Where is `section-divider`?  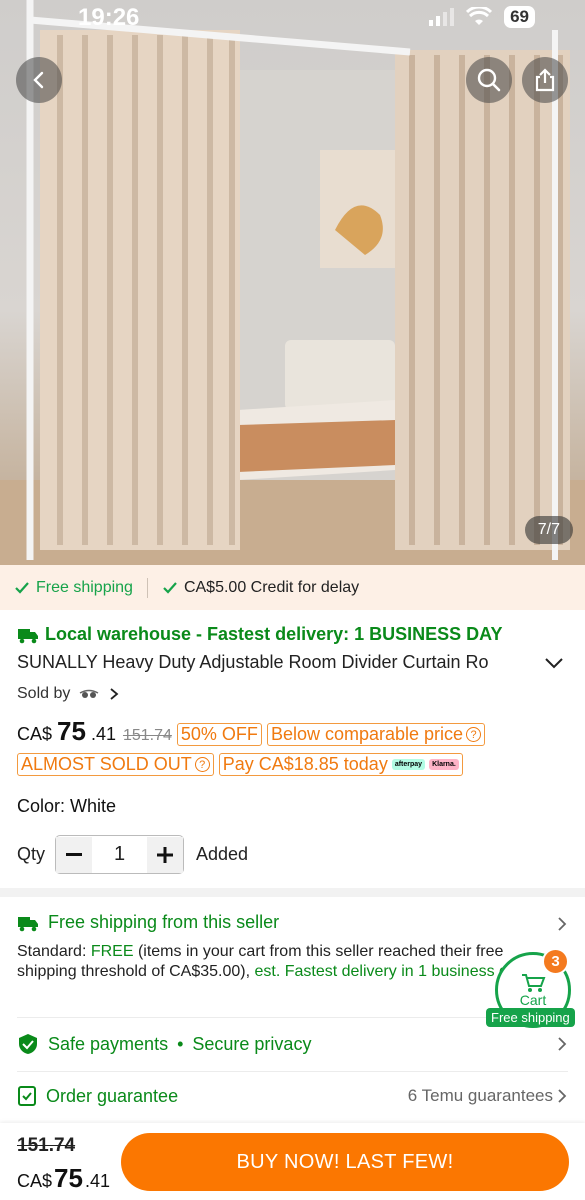 section-divider is located at coordinates (292, 892).